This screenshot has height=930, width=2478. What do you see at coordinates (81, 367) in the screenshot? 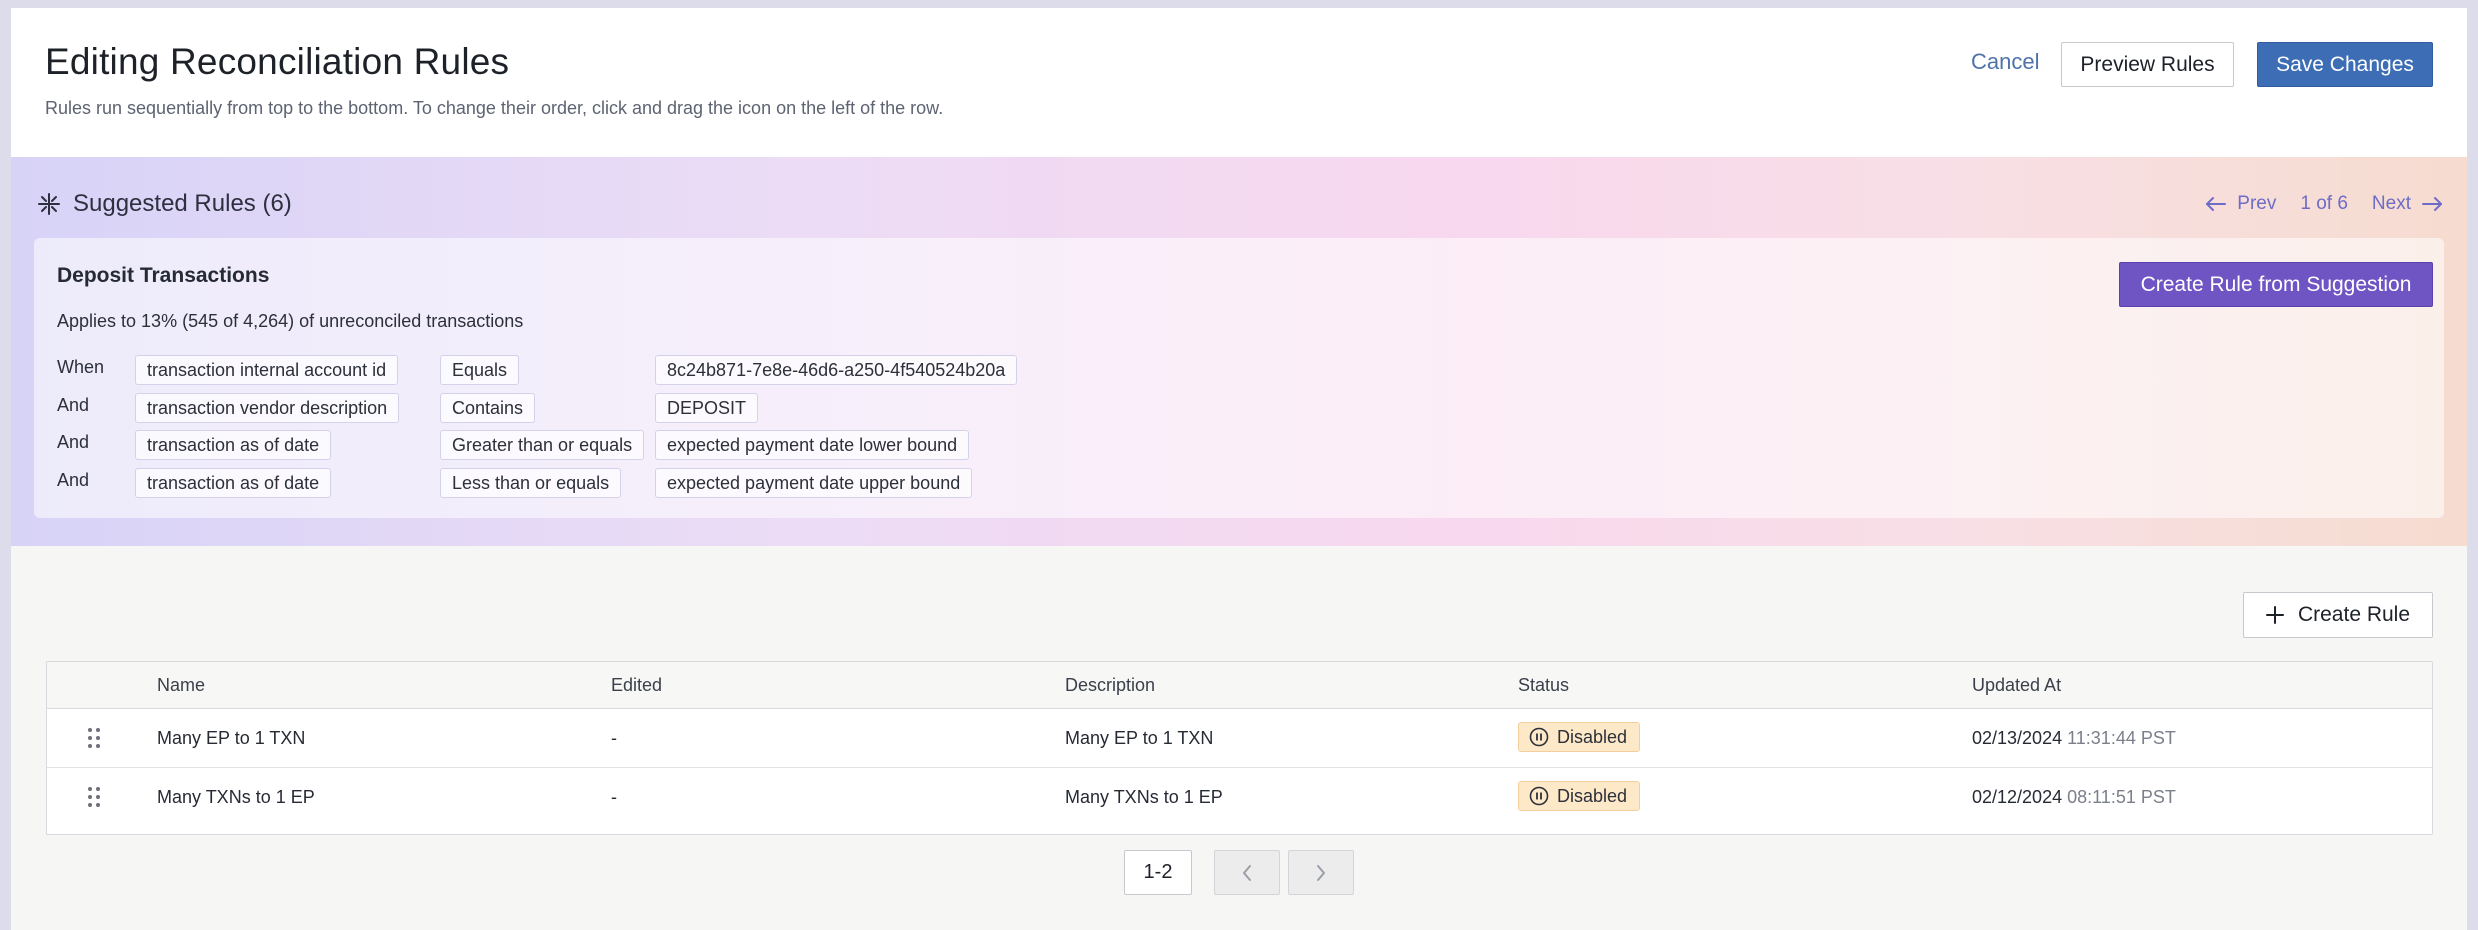
I see `condition-join: When` at bounding box center [81, 367].